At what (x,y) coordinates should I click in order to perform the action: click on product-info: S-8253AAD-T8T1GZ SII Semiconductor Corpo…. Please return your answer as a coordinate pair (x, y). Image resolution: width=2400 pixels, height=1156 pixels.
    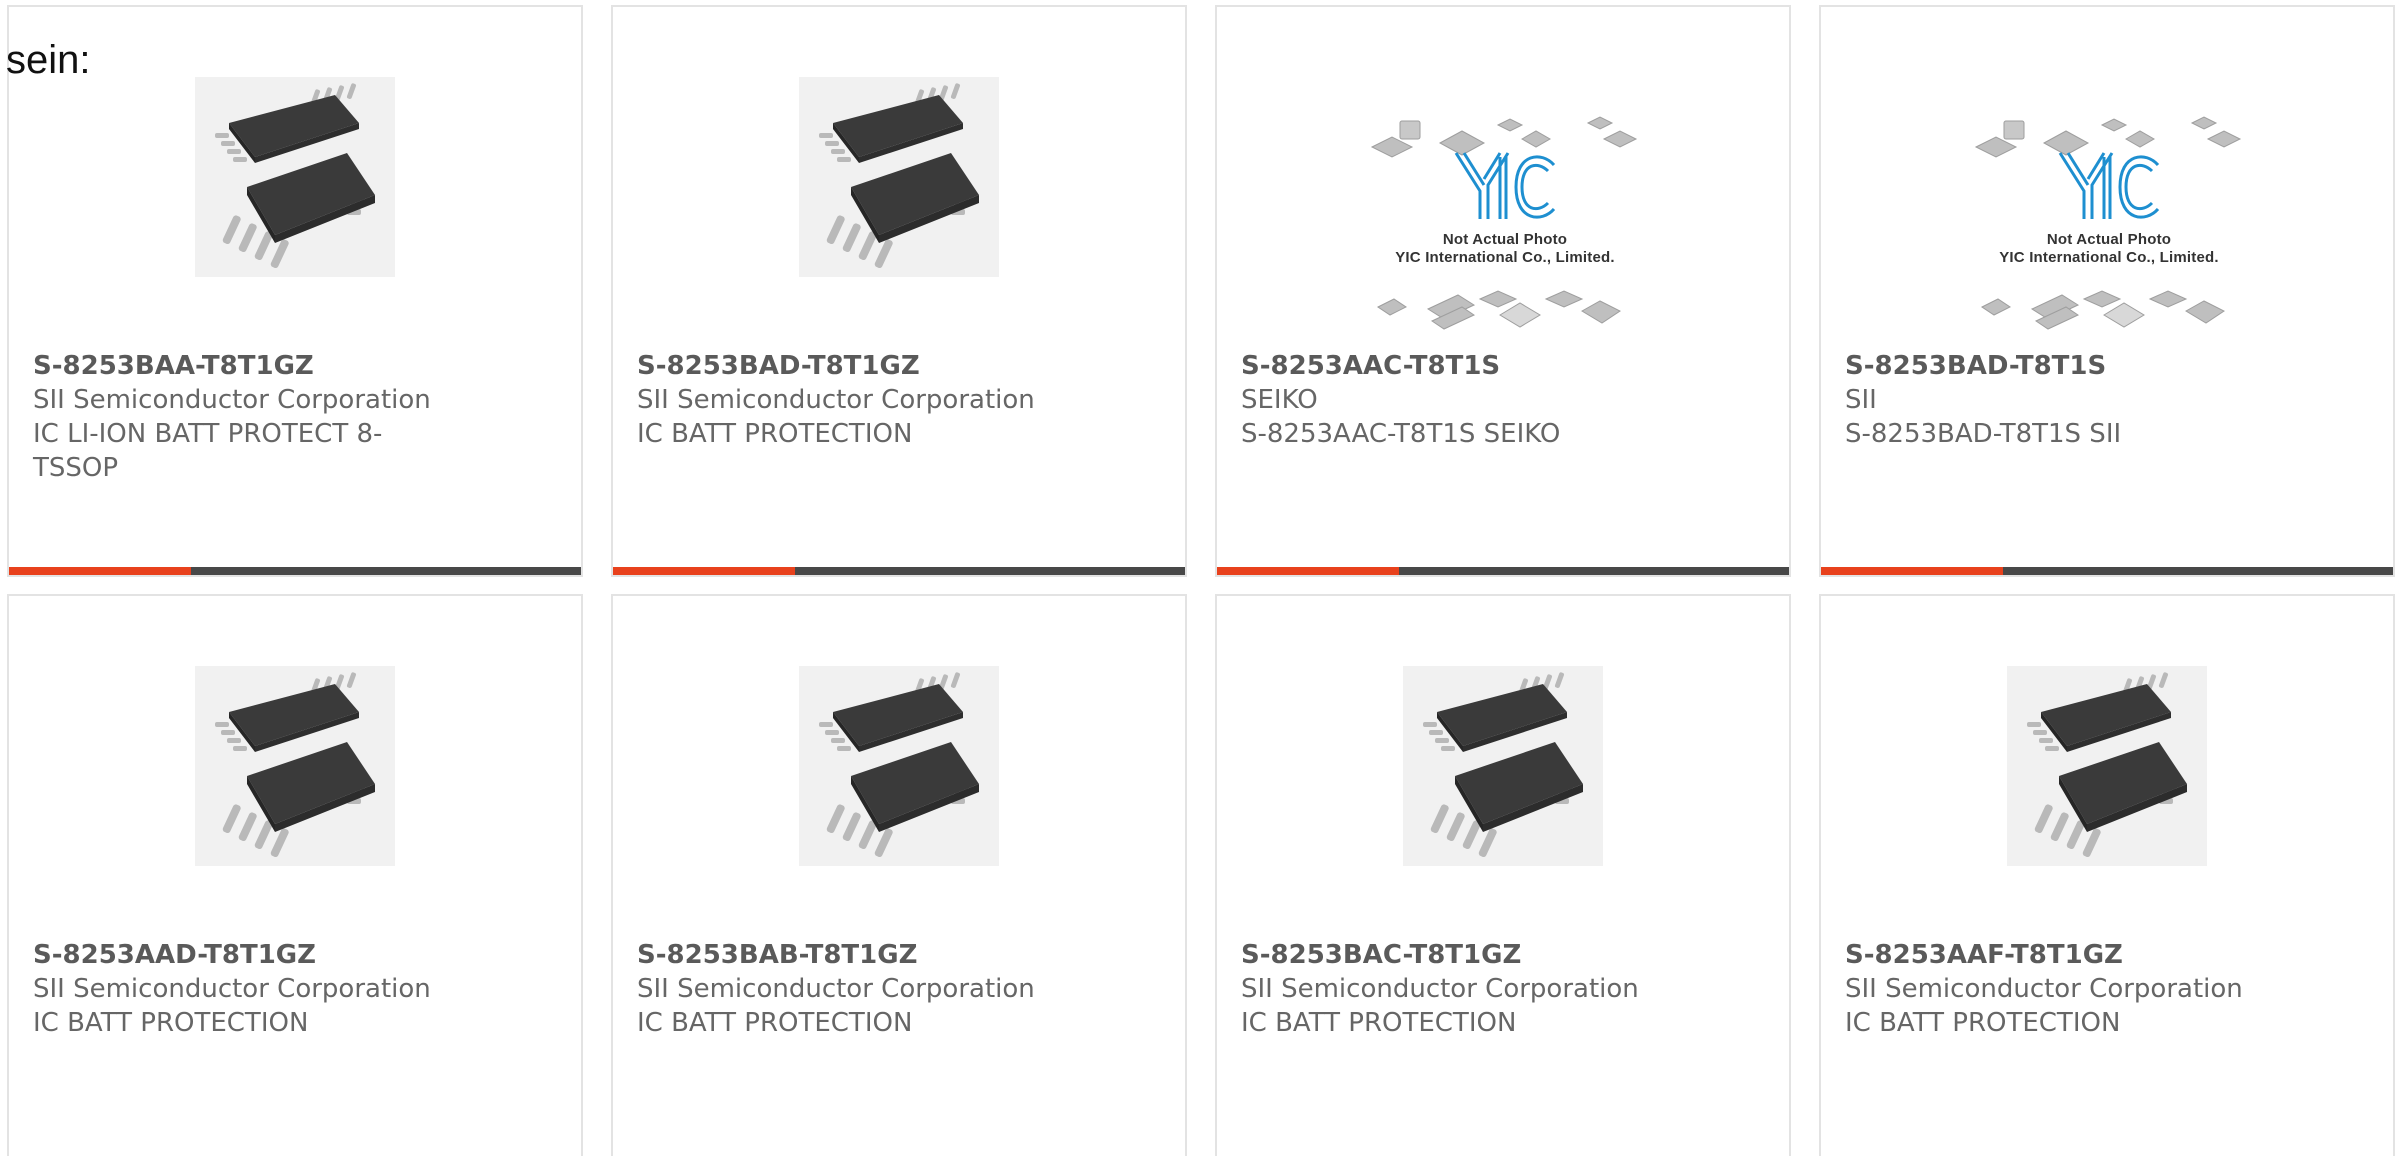
    Looking at the image, I should click on (238, 989).